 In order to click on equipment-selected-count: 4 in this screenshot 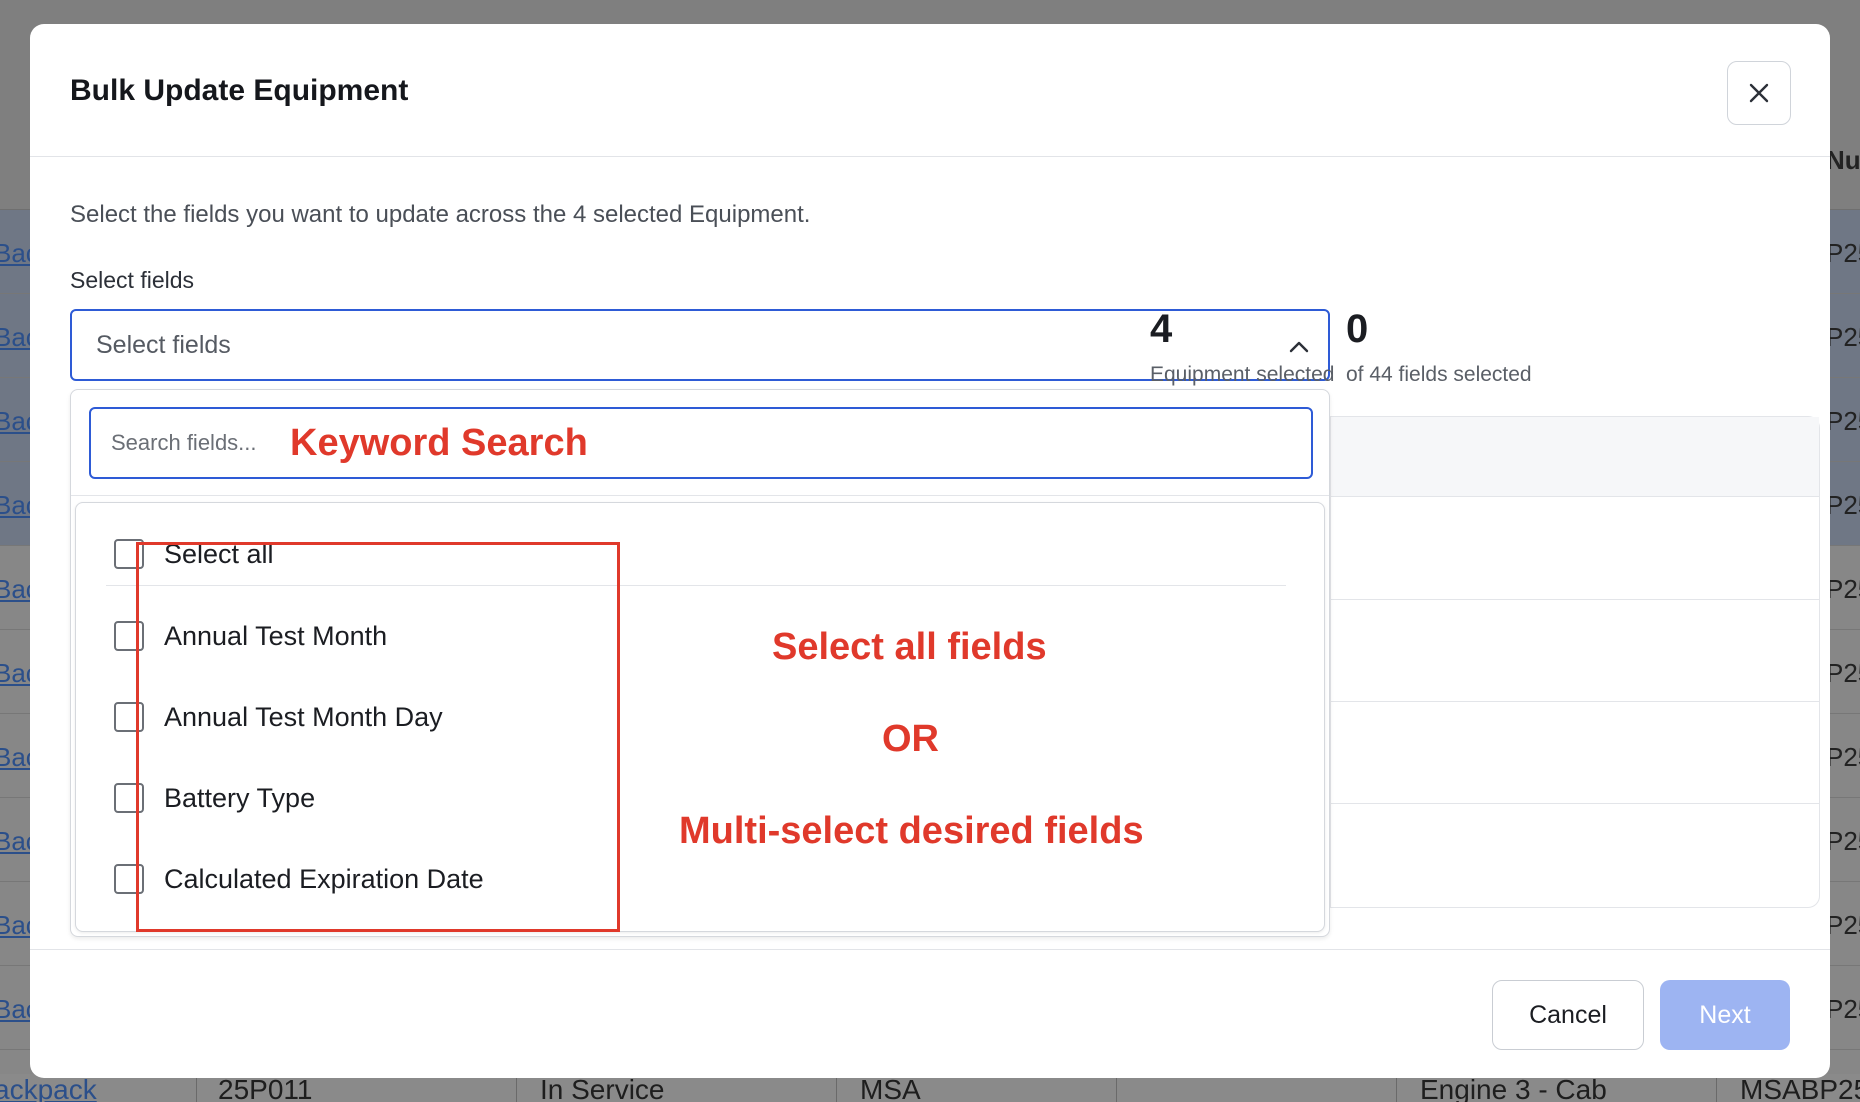, I will do `click(1161, 329)`.